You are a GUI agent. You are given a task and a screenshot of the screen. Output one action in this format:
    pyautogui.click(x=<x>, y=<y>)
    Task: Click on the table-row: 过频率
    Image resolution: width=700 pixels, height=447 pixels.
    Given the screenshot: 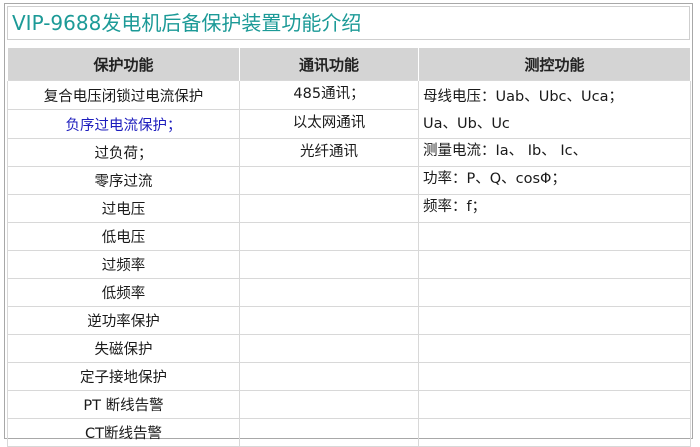 What is the action you would take?
    pyautogui.click(x=349, y=264)
    